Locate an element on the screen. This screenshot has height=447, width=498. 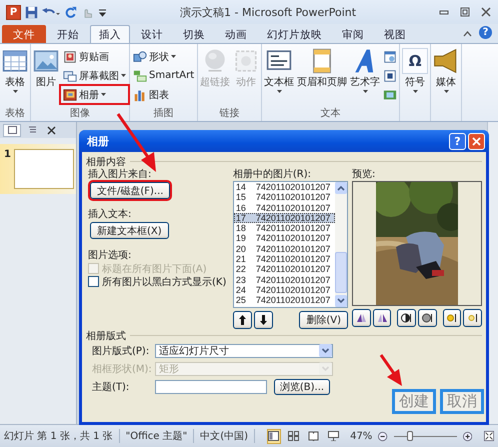
ribbon-button: 图表 is located at coordinates (163, 94).